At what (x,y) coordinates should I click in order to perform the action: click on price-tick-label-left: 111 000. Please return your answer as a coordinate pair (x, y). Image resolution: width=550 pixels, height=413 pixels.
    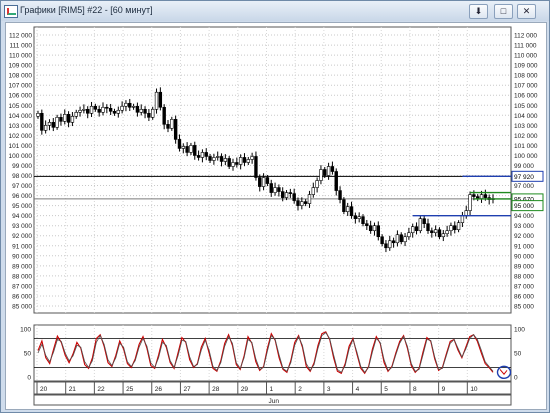
    Looking at the image, I should click on (20, 46).